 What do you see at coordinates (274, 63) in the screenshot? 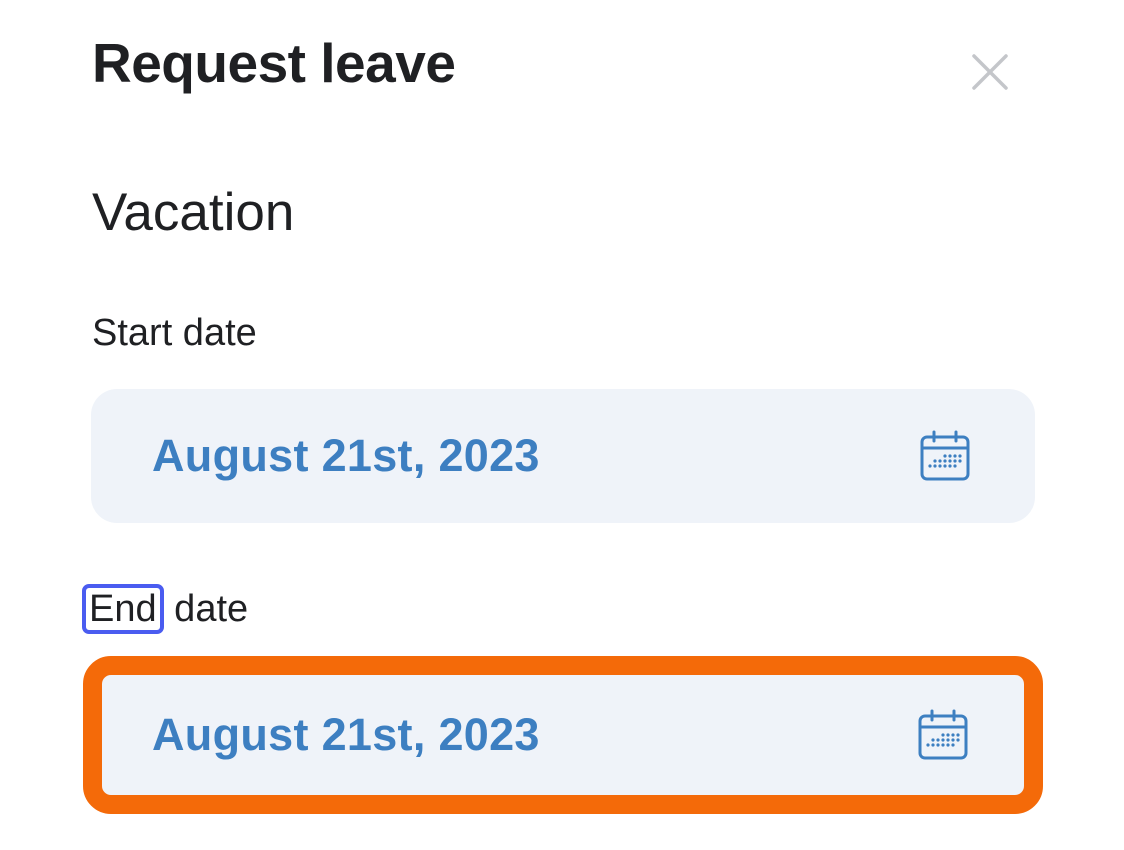
I see `page-title: Request leave` at bounding box center [274, 63].